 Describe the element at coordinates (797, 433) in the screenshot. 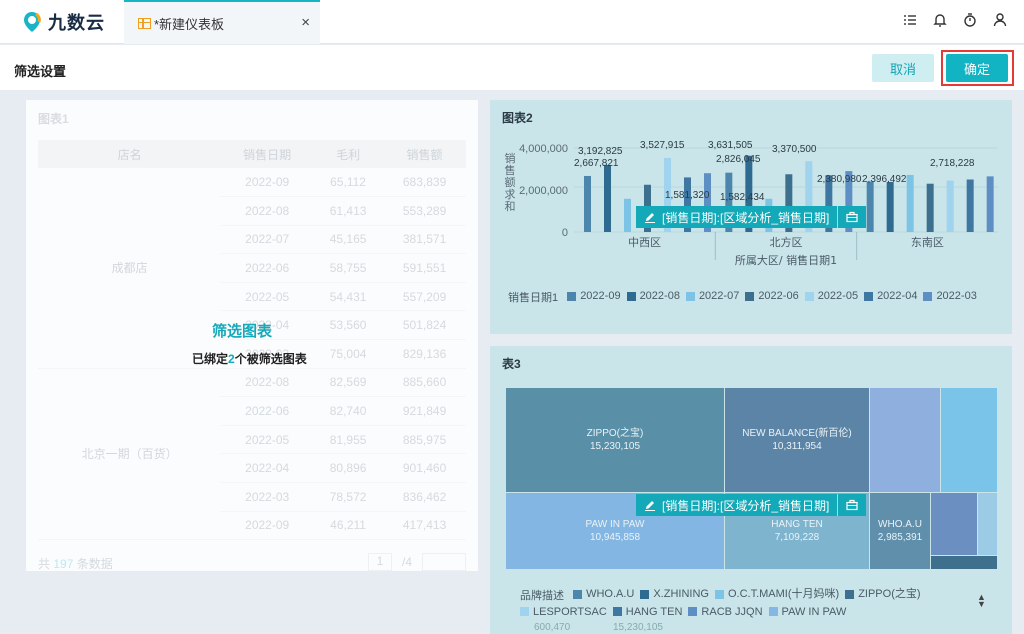

I see `cell-name: NEW BALANCE(新百伦)` at that location.